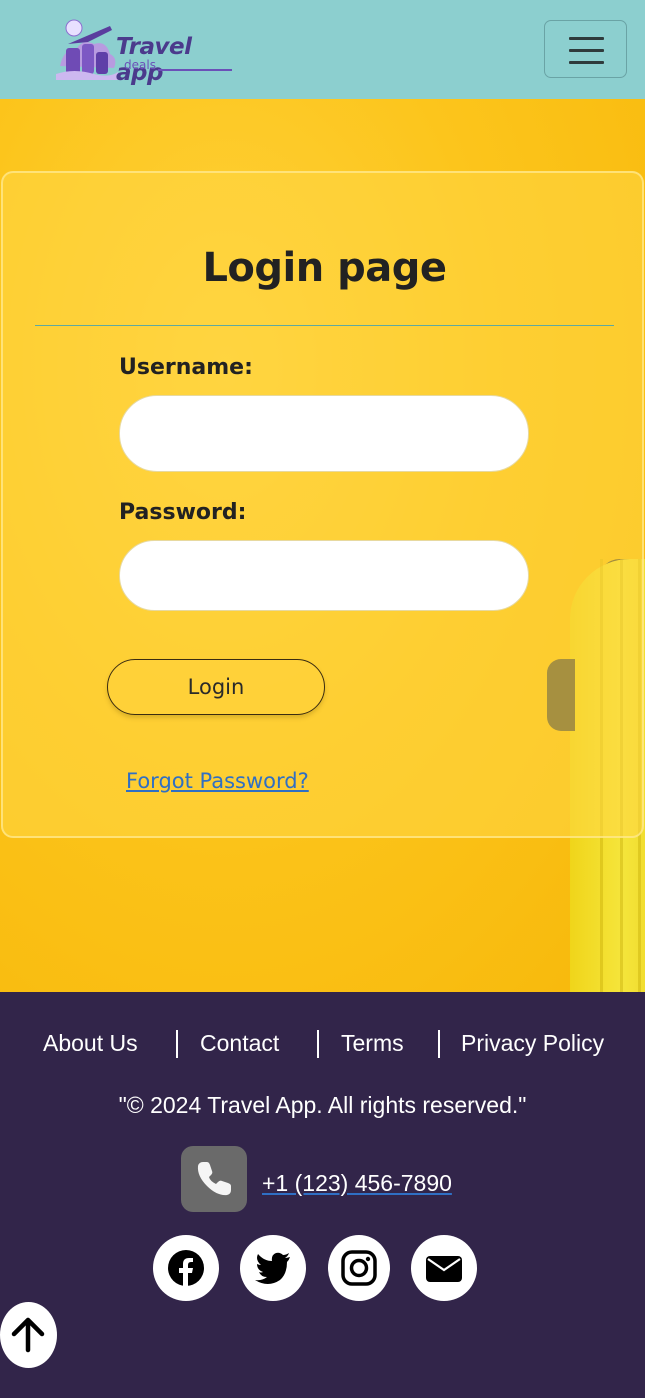  I want to click on envelope-icon, so click(444, 1268).